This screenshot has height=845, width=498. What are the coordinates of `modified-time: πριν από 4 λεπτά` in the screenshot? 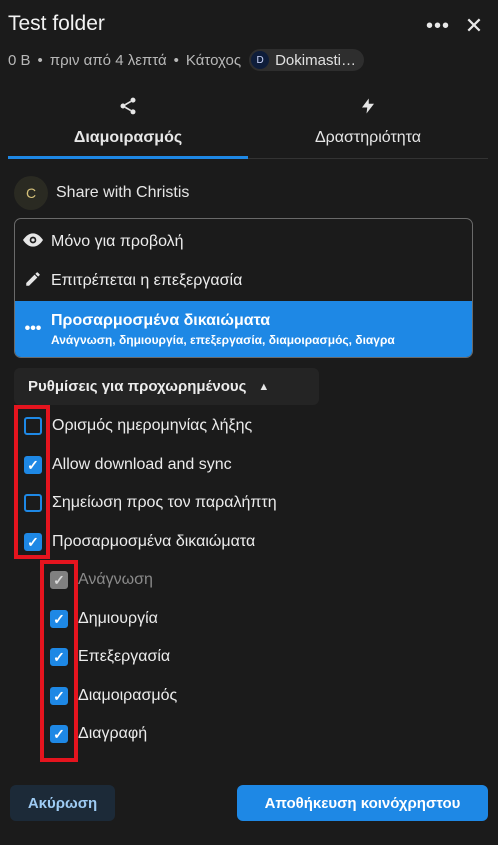 It's located at (108, 60).